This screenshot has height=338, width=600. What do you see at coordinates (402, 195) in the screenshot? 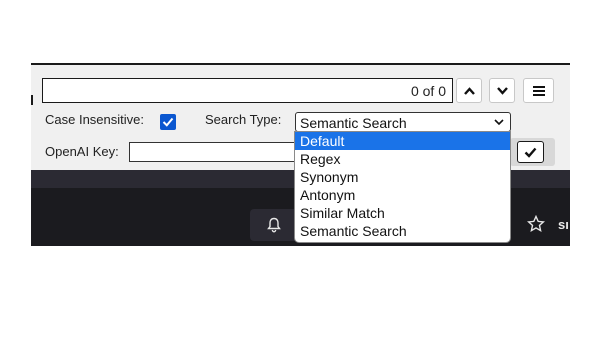
I see `dropdown-option: Antonym` at bounding box center [402, 195].